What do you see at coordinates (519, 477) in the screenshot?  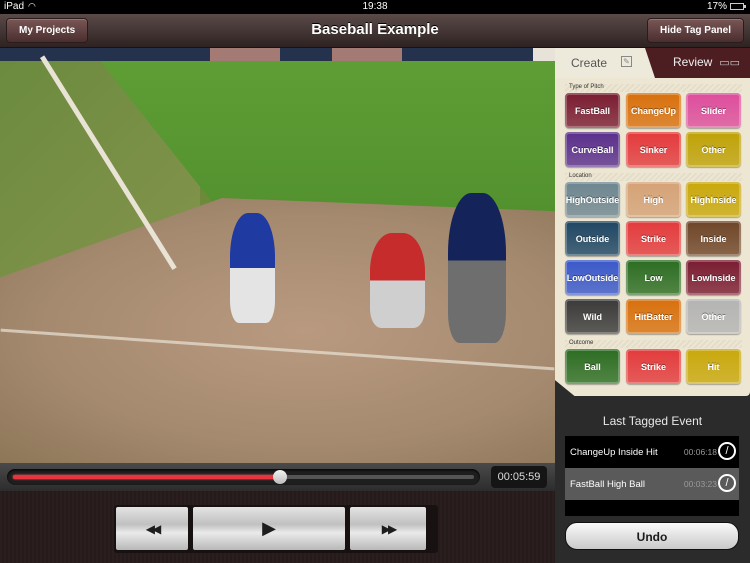 I see `current-time: 00:05:59` at bounding box center [519, 477].